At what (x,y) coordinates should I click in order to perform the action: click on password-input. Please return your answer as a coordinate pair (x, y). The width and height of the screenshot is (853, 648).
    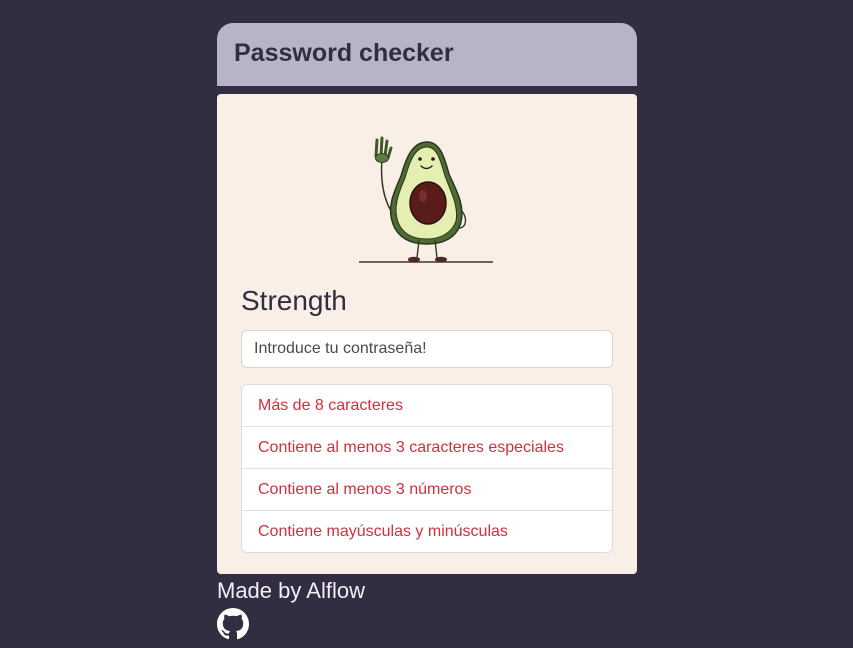
    Looking at the image, I should click on (427, 349).